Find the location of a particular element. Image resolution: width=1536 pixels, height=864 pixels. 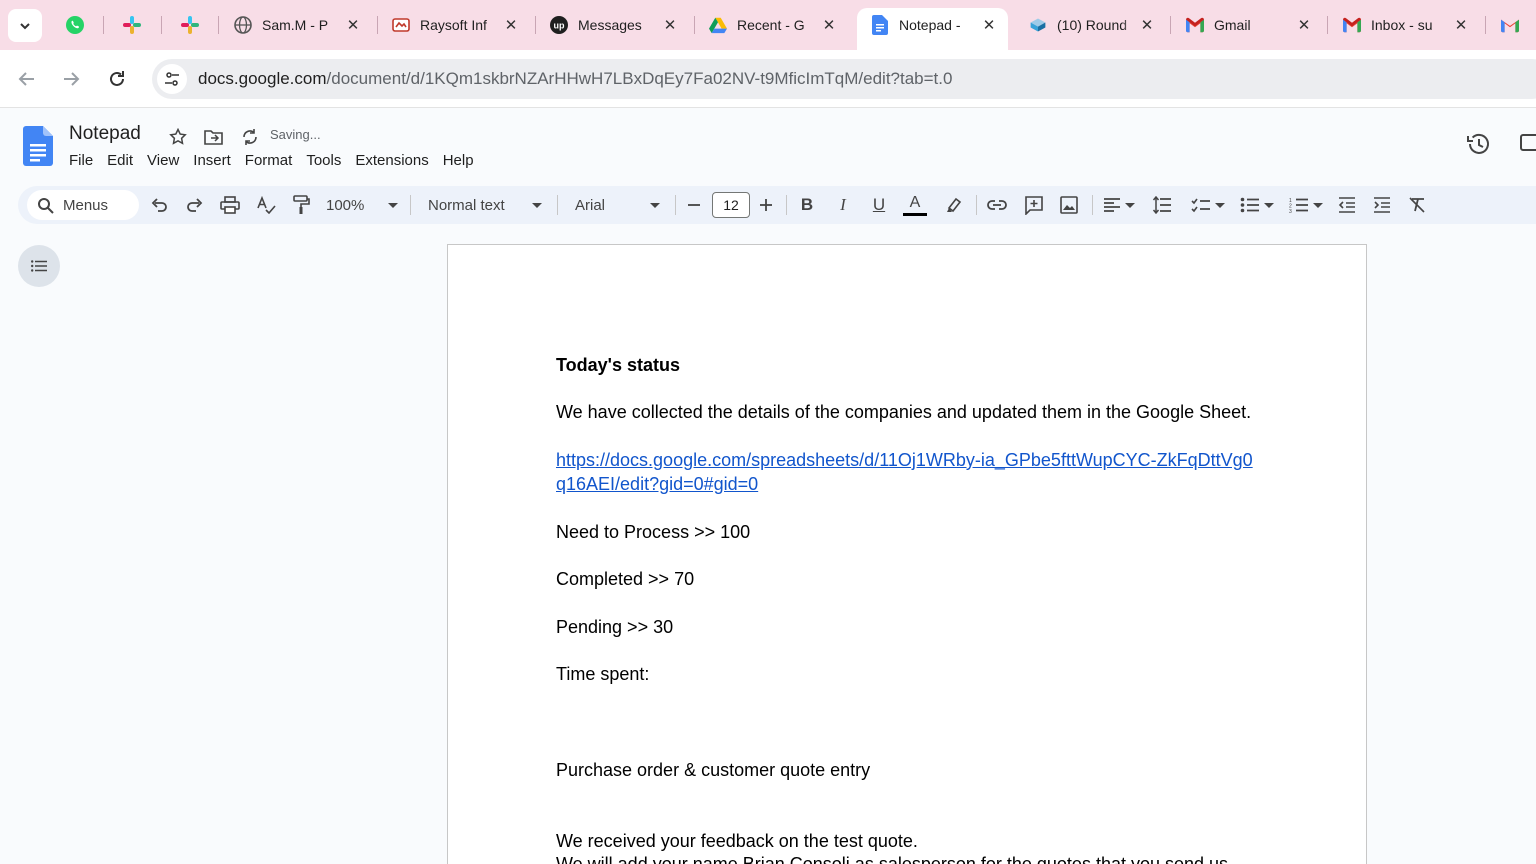

underline-button: U is located at coordinates (879, 205).